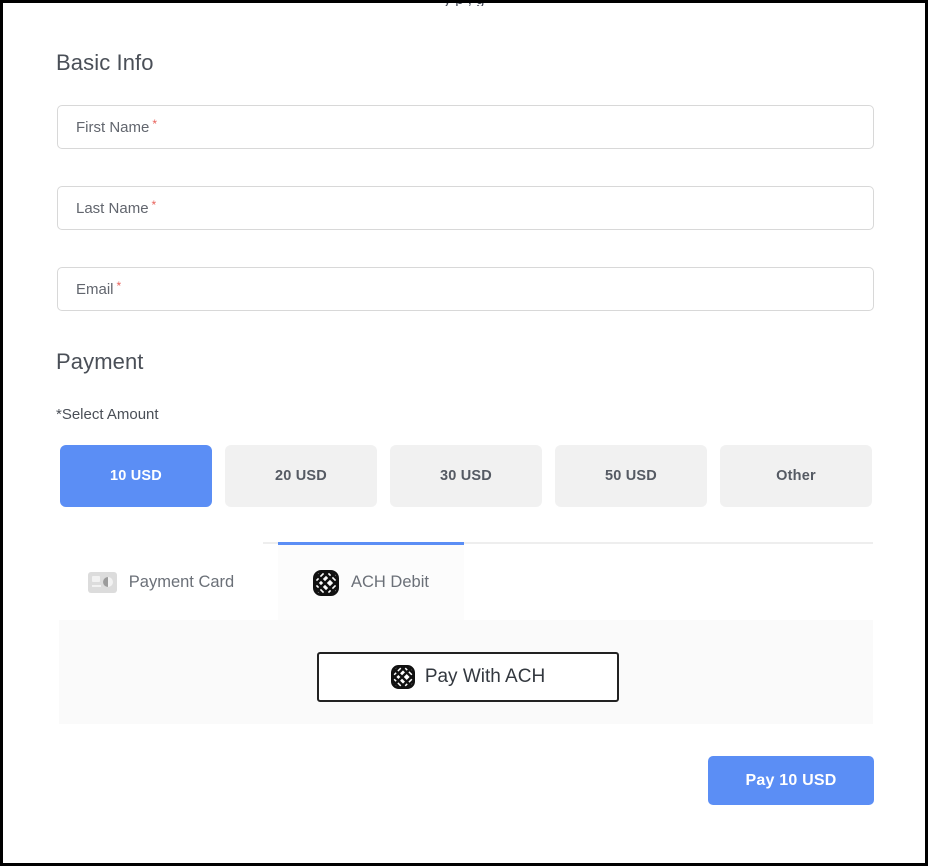 Image resolution: width=928 pixels, height=866 pixels. Describe the element at coordinates (154, 205) in the screenshot. I see `last-name-required-mark: *` at that location.